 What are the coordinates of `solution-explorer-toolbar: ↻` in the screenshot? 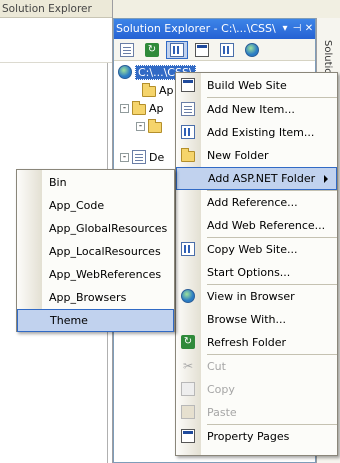 It's located at (214, 50).